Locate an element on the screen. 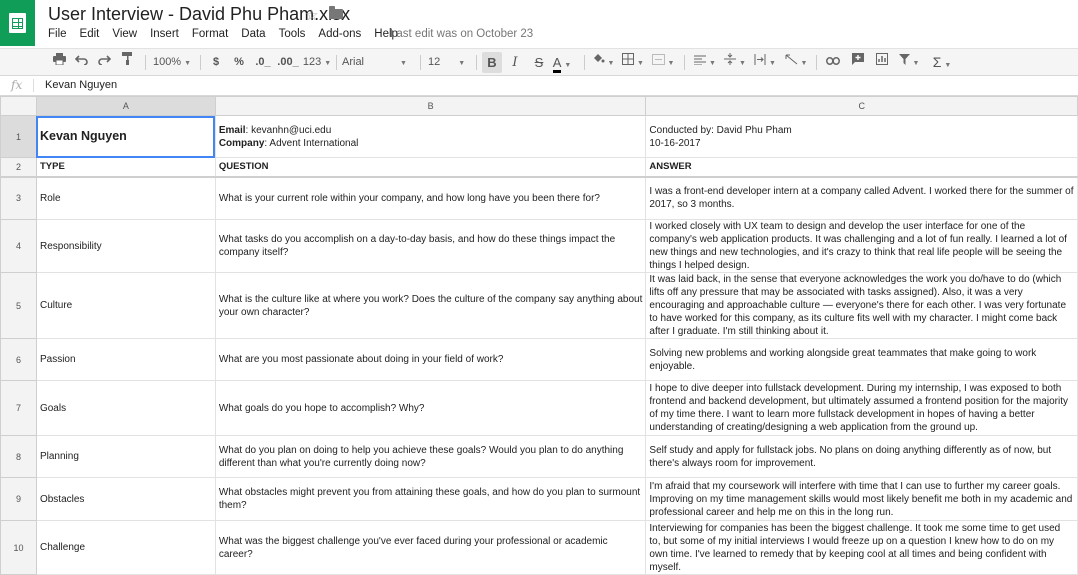 The image size is (1078, 575). insert-link-icon is located at coordinates (833, 62).